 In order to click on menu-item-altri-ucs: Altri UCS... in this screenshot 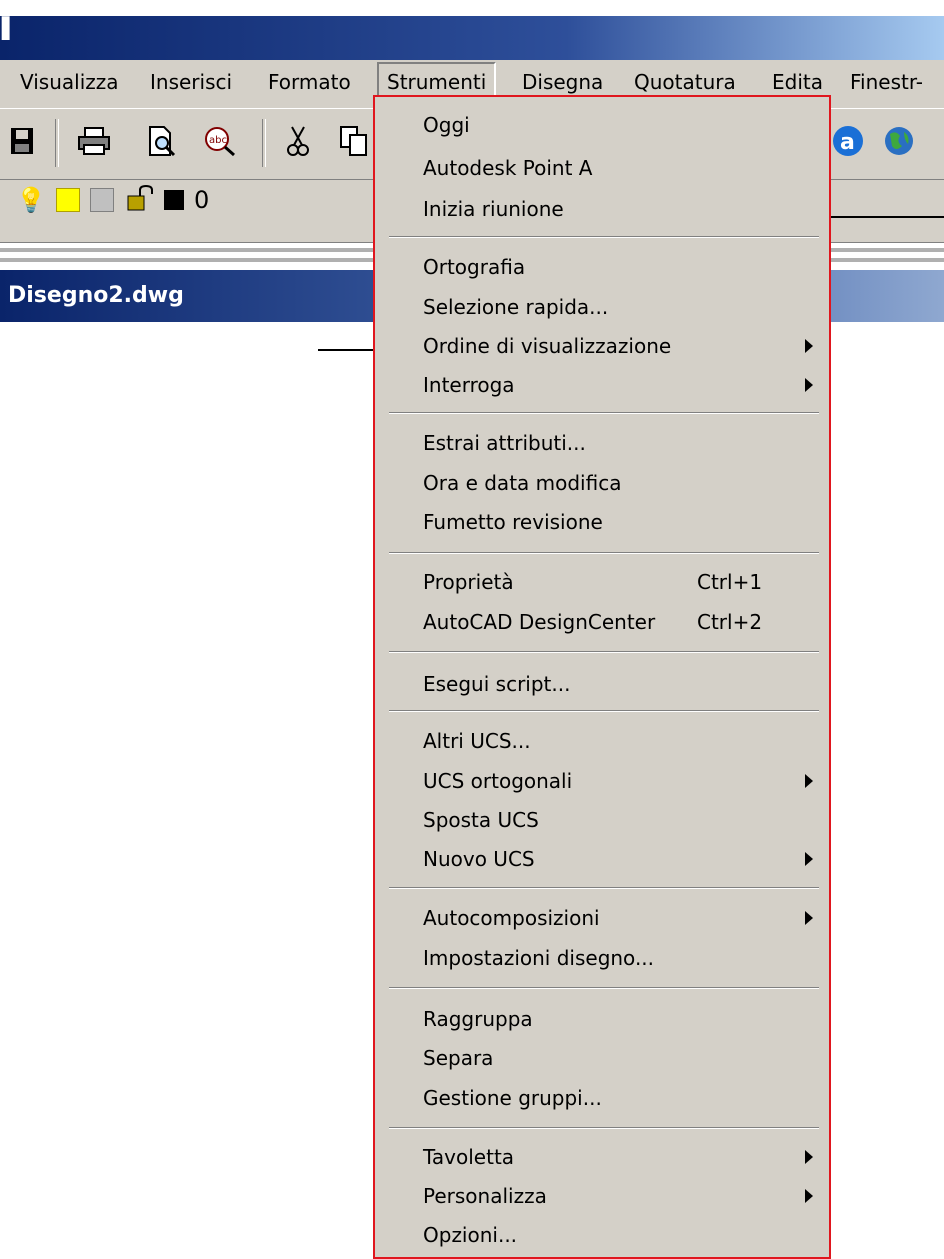, I will do `click(602, 741)`.